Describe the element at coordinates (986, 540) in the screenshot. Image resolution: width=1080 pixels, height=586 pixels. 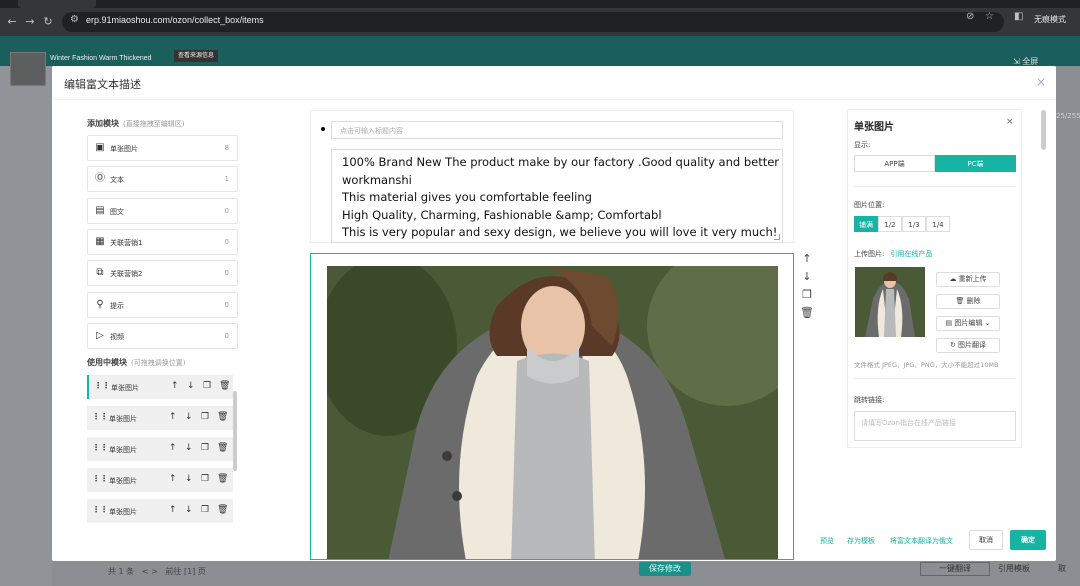
I see `cancel-button: 取消` at that location.